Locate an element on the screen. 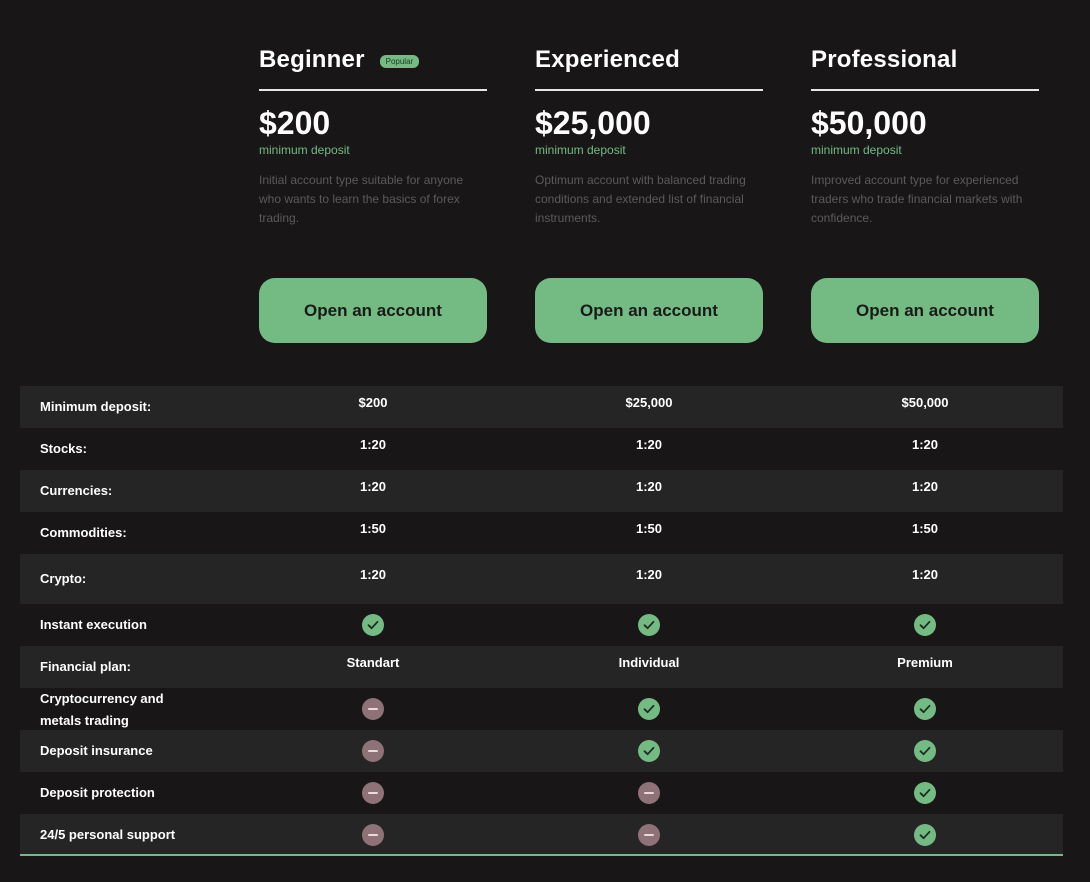 The width and height of the screenshot is (1090, 882). table-row: Stocks: 1:20 1:20 1:20 is located at coordinates (541, 449).